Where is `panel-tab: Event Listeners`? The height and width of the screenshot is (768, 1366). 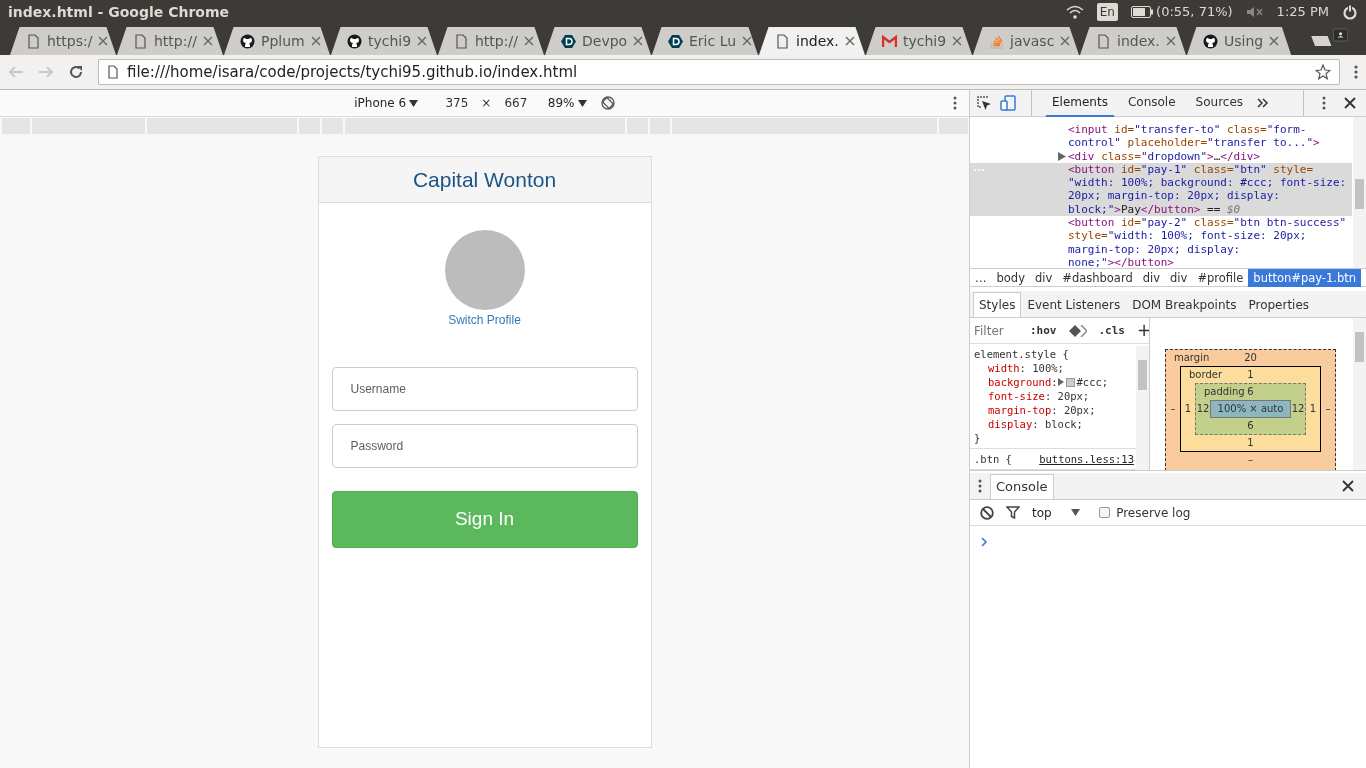
panel-tab: Event Listeners is located at coordinates (1074, 304).